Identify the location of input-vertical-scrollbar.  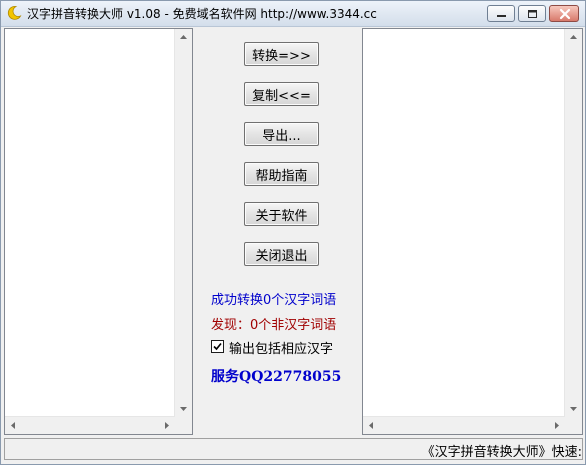
(183, 223).